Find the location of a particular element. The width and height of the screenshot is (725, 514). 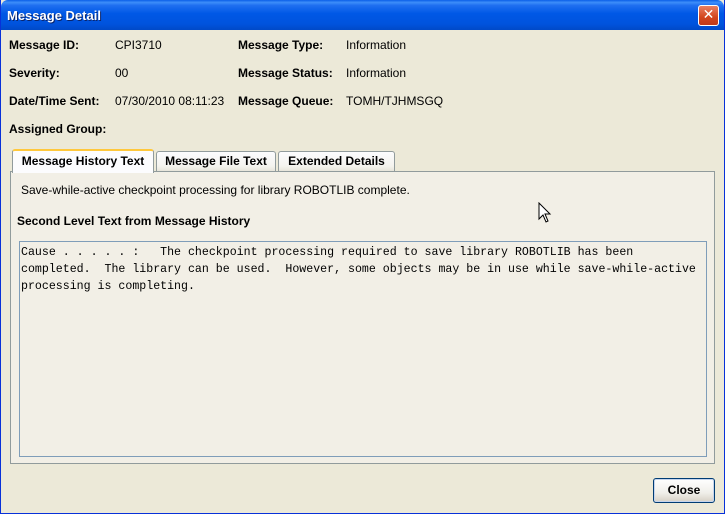

message-type-label: Message Type: is located at coordinates (281, 45).